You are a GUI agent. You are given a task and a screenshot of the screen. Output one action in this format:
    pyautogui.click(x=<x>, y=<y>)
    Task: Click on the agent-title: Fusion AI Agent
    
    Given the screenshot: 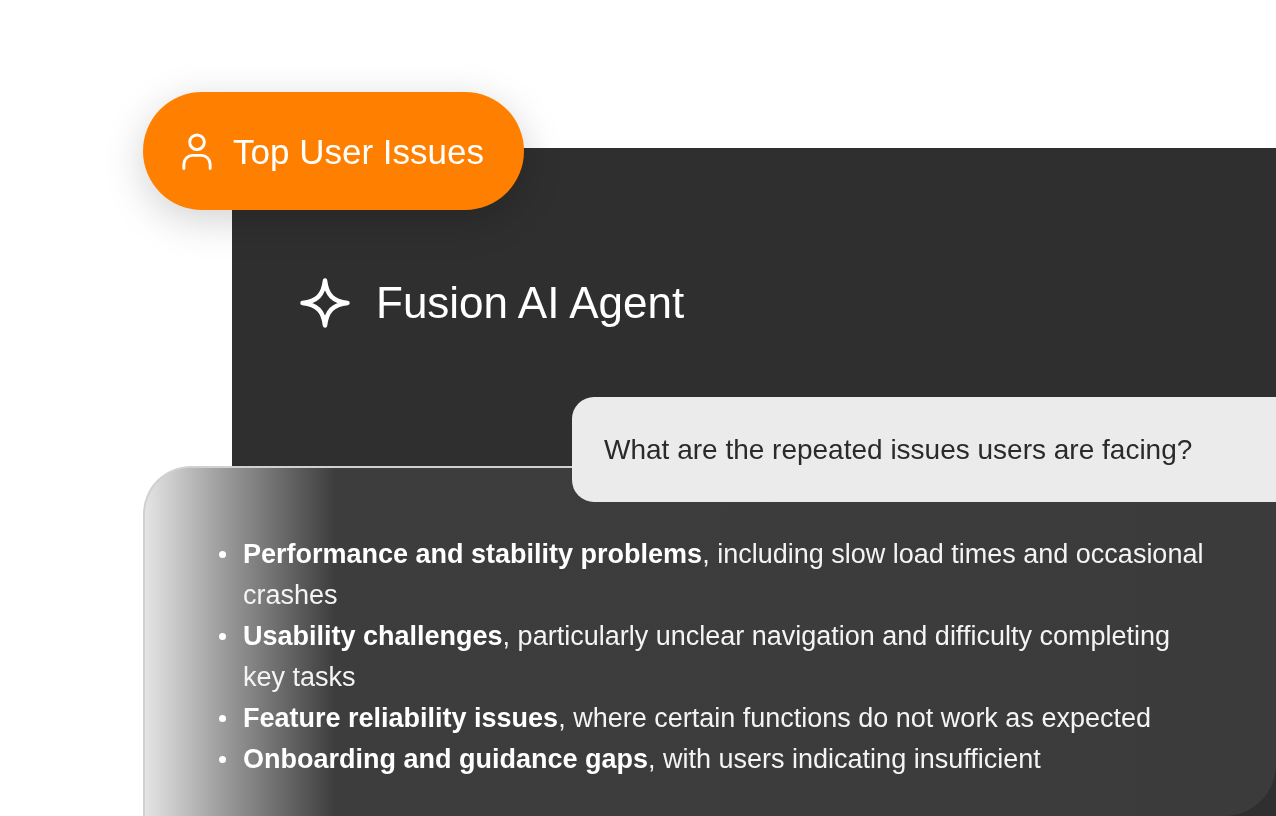 What is the action you would take?
    pyautogui.click(x=530, y=303)
    